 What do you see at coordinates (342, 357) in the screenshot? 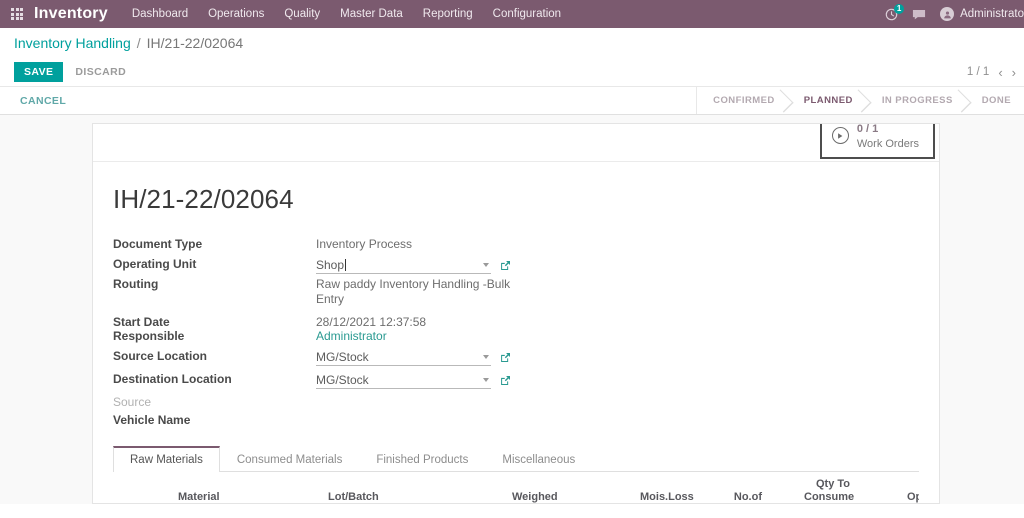
I see `source-location-value: MG/Stock` at bounding box center [342, 357].